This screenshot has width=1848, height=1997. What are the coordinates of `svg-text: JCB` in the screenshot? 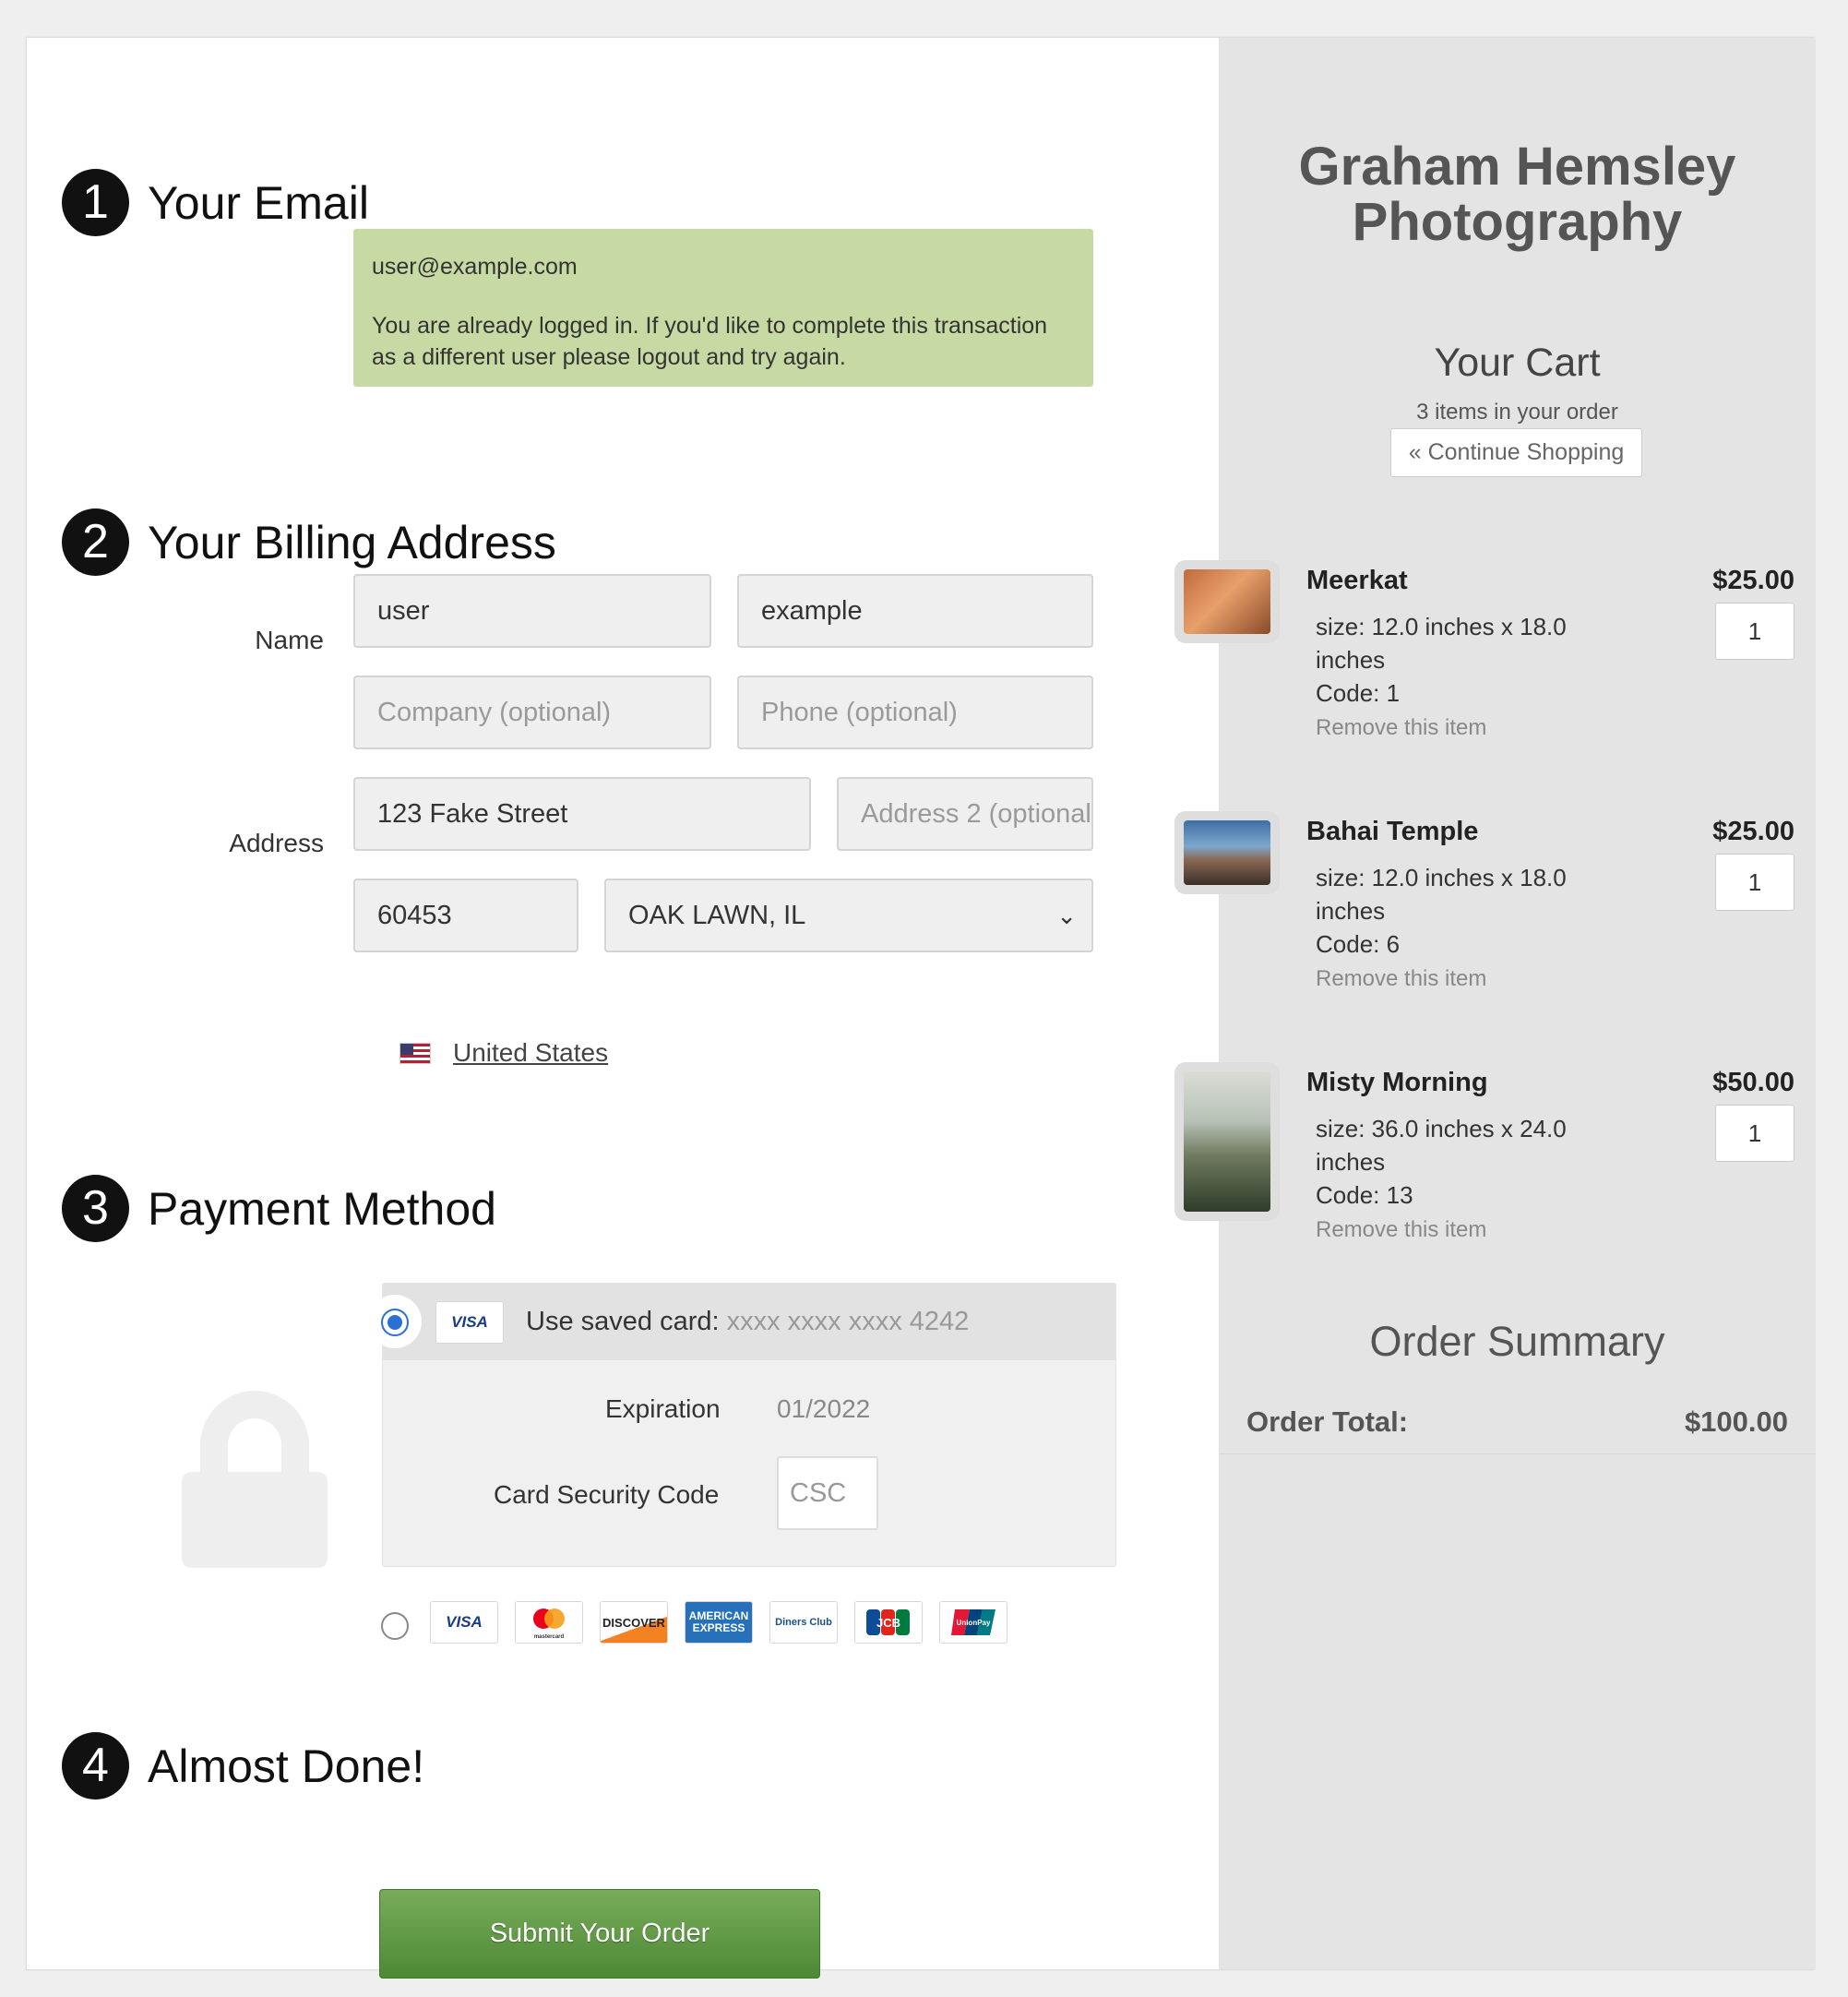 It's located at (888, 1623).